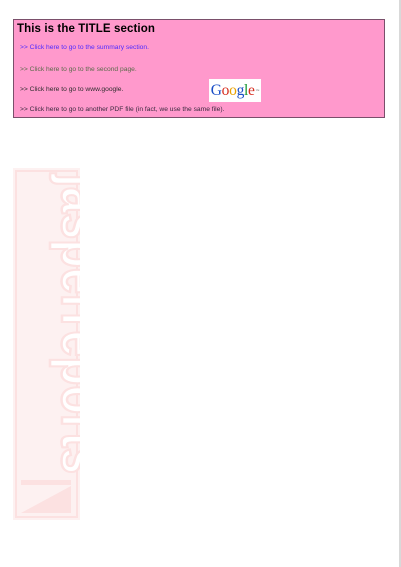 This screenshot has width=401, height=567. Describe the element at coordinates (71, 89) in the screenshot. I see `google-link: >> Click here to go to www.google.` at that location.